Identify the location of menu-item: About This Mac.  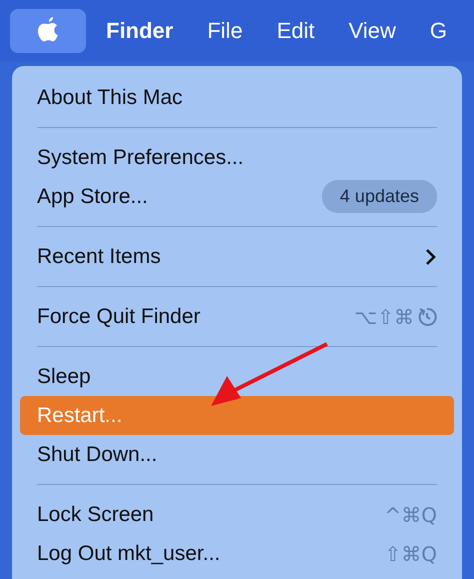
(237, 97).